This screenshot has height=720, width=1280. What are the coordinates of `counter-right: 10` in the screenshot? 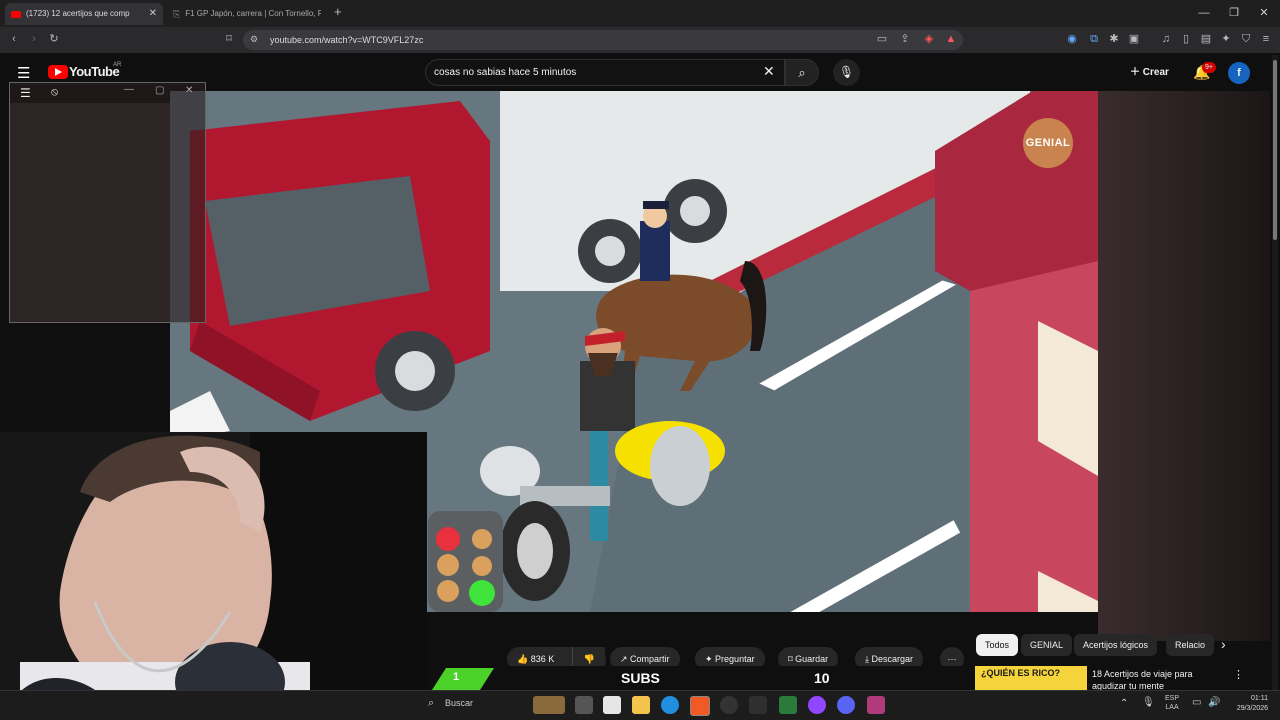 It's located at (822, 678).